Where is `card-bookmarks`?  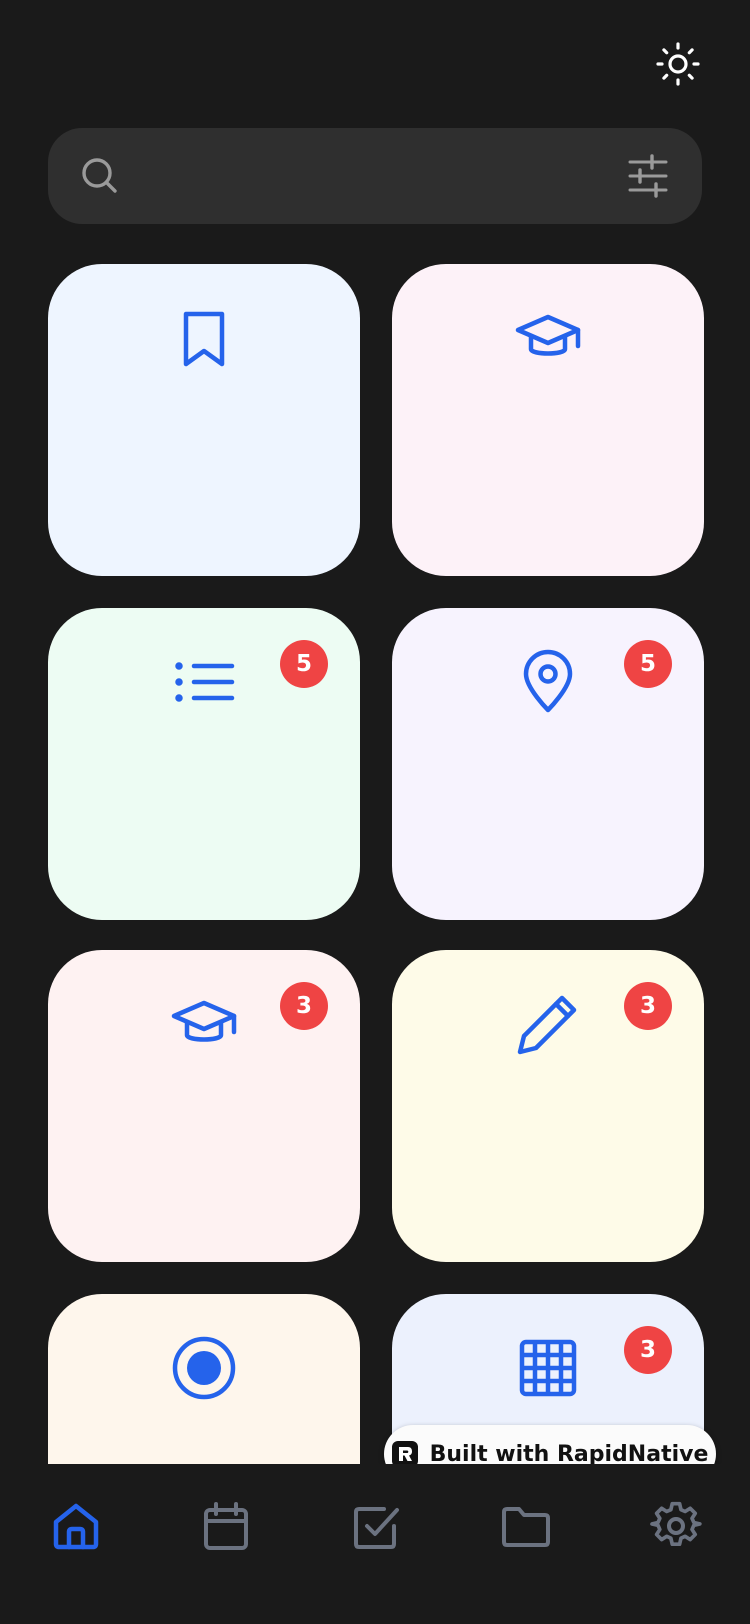
card-bookmarks is located at coordinates (204, 420).